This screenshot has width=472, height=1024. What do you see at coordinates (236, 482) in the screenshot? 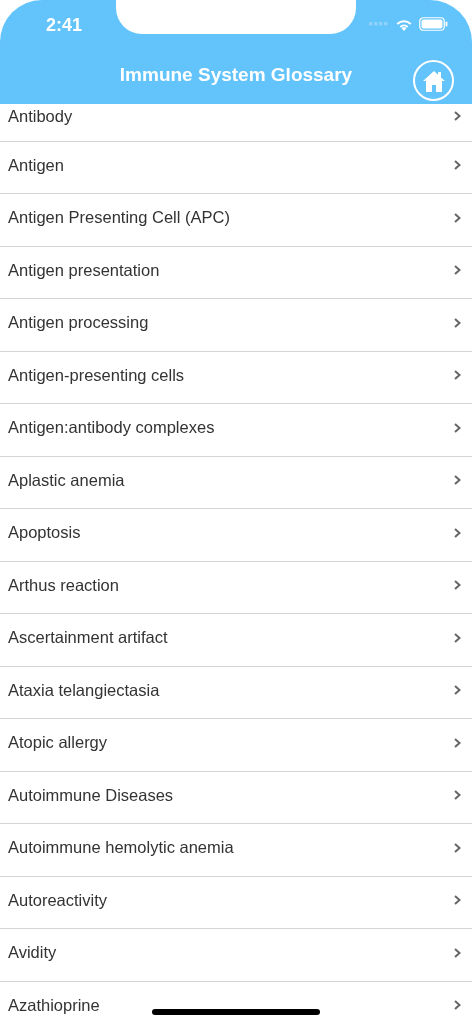
I see `glossary-row: Aplastic anemia` at bounding box center [236, 482].